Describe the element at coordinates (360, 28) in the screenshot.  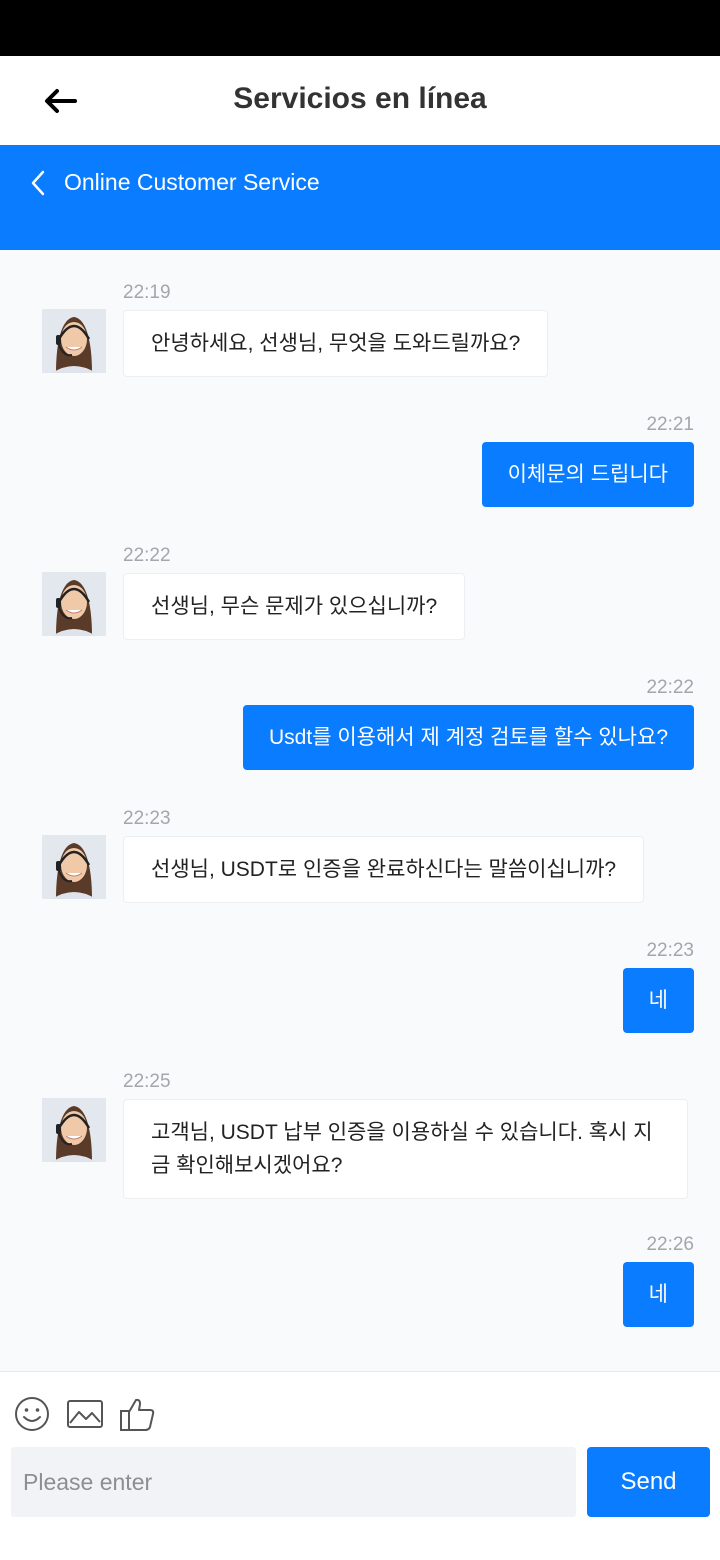
I see `status-bar` at that location.